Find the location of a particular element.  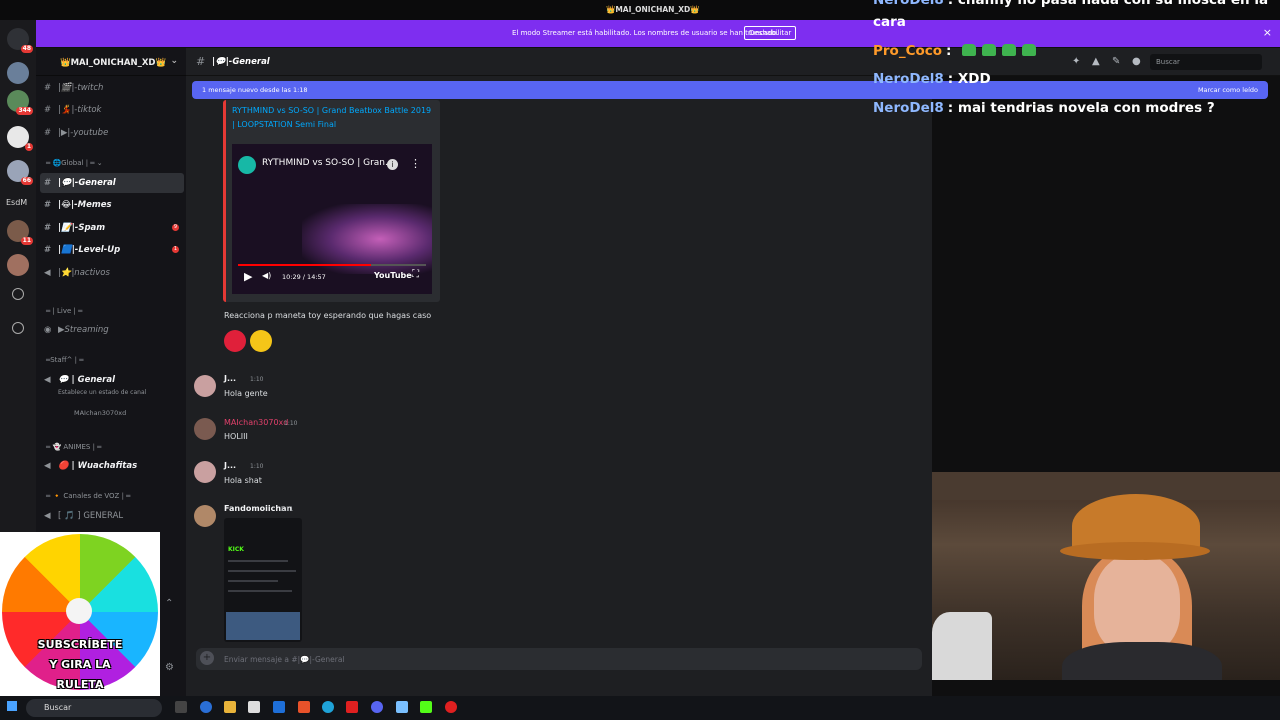

speaker-icon: ◀ is located at coordinates (47, 380).